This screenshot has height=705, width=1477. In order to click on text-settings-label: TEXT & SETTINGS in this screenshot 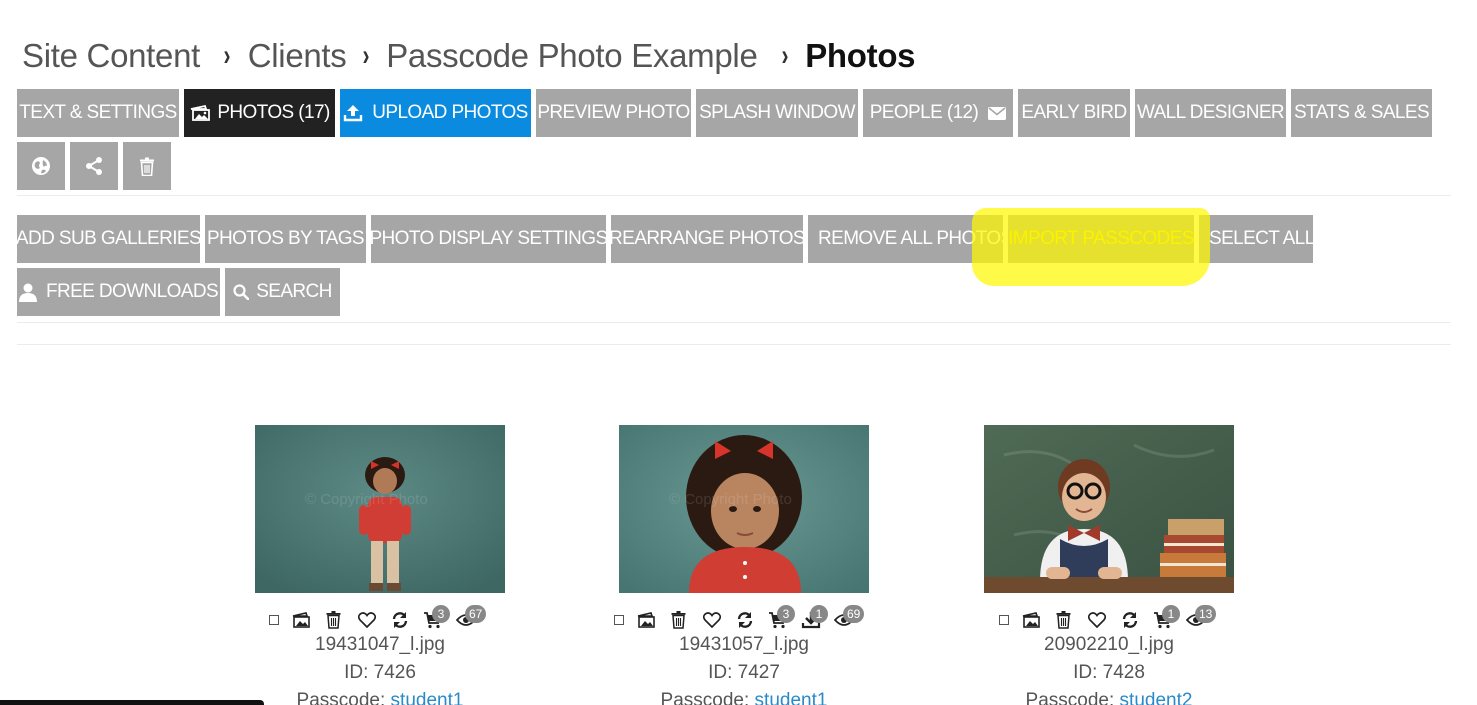, I will do `click(98, 112)`.